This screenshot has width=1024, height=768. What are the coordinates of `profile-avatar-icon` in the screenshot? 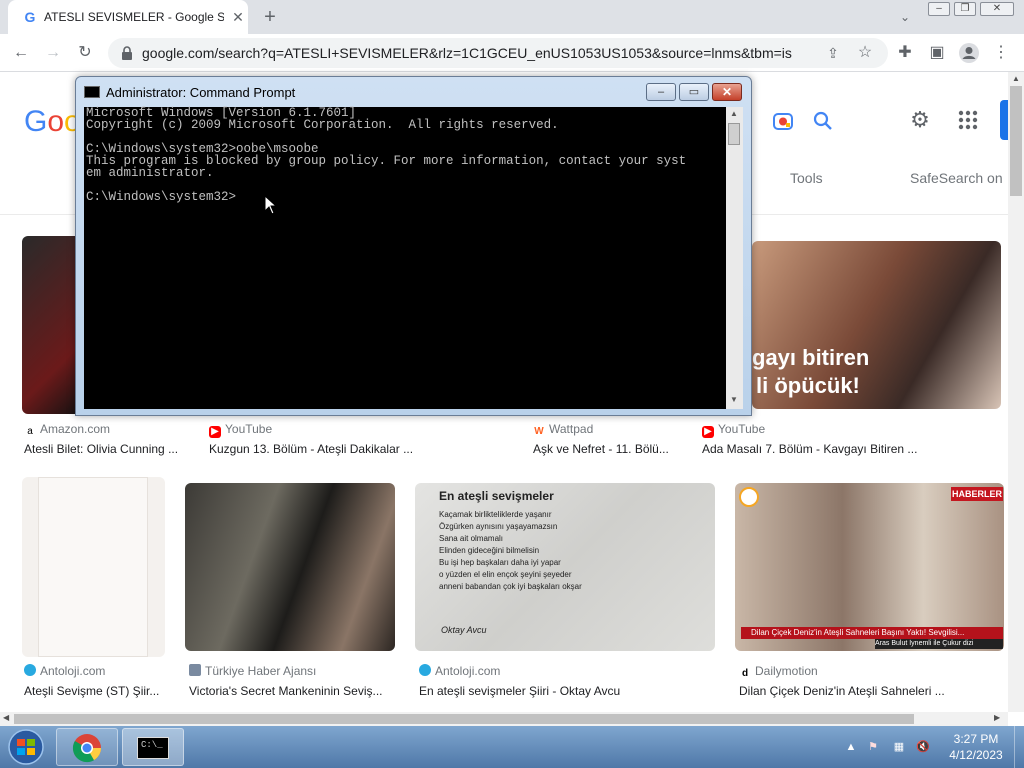 It's located at (969, 53).